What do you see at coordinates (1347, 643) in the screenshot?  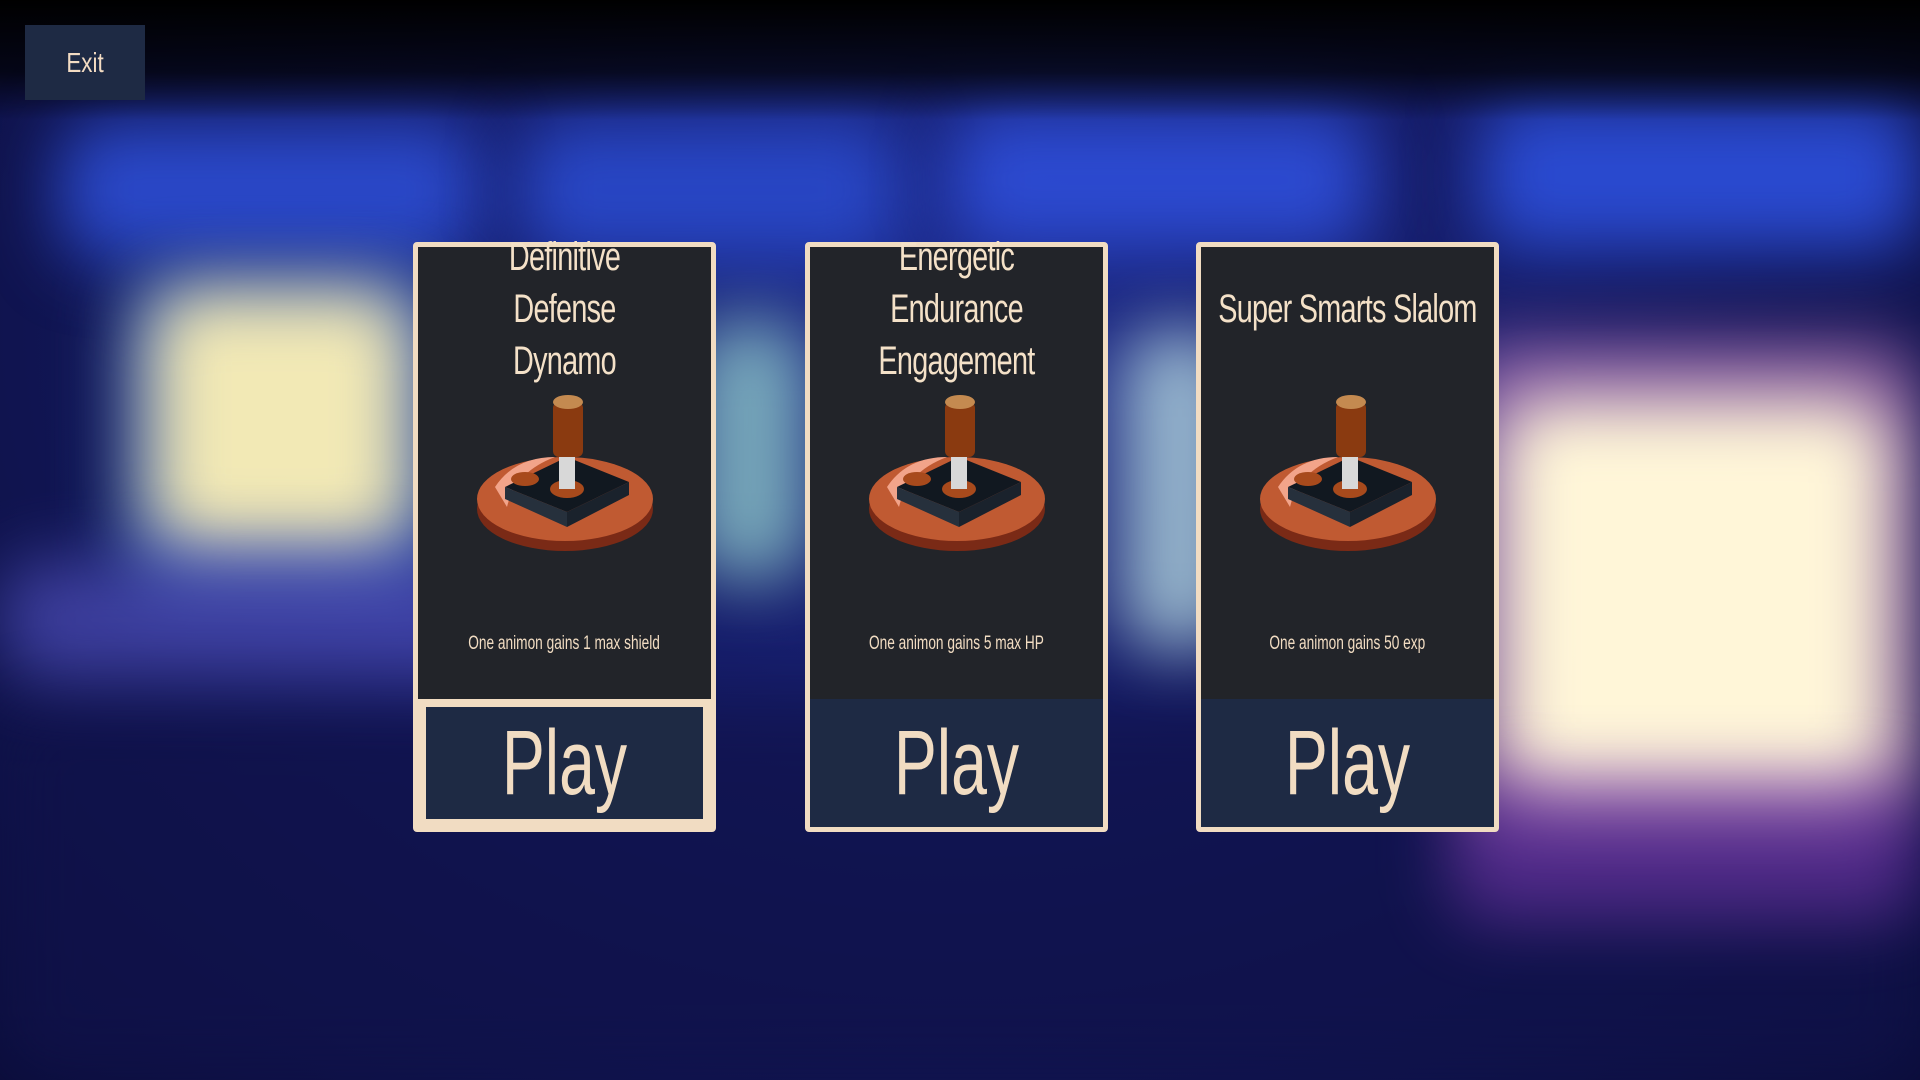 I see `card-description: One animon gains 50 exp` at bounding box center [1347, 643].